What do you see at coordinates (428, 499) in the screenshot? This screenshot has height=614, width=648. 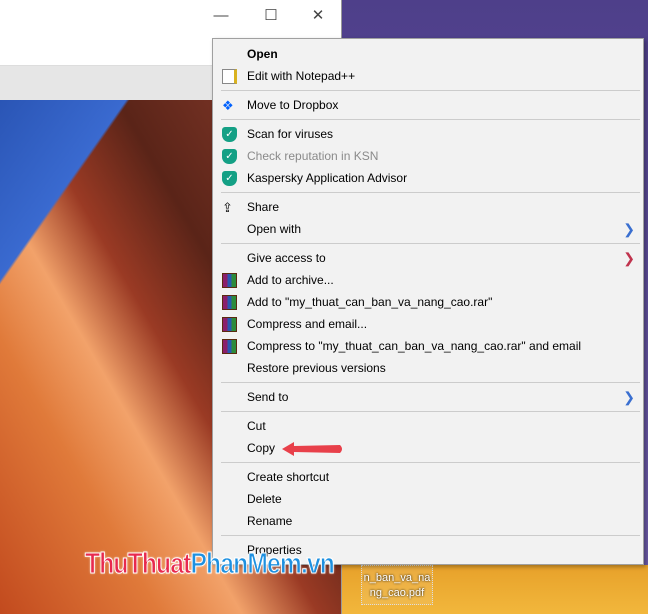 I see `menu-item-delete: Delete` at bounding box center [428, 499].